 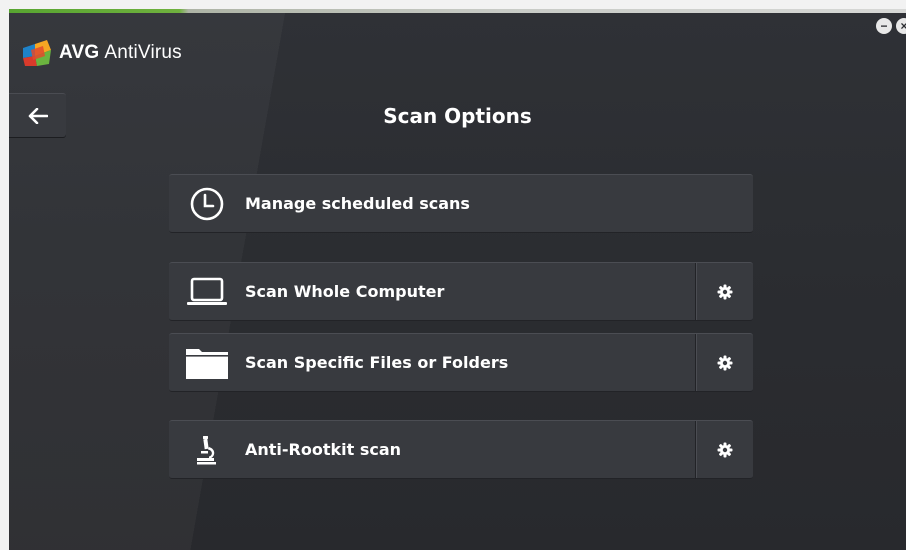 What do you see at coordinates (207, 363) in the screenshot?
I see `folder-icon` at bounding box center [207, 363].